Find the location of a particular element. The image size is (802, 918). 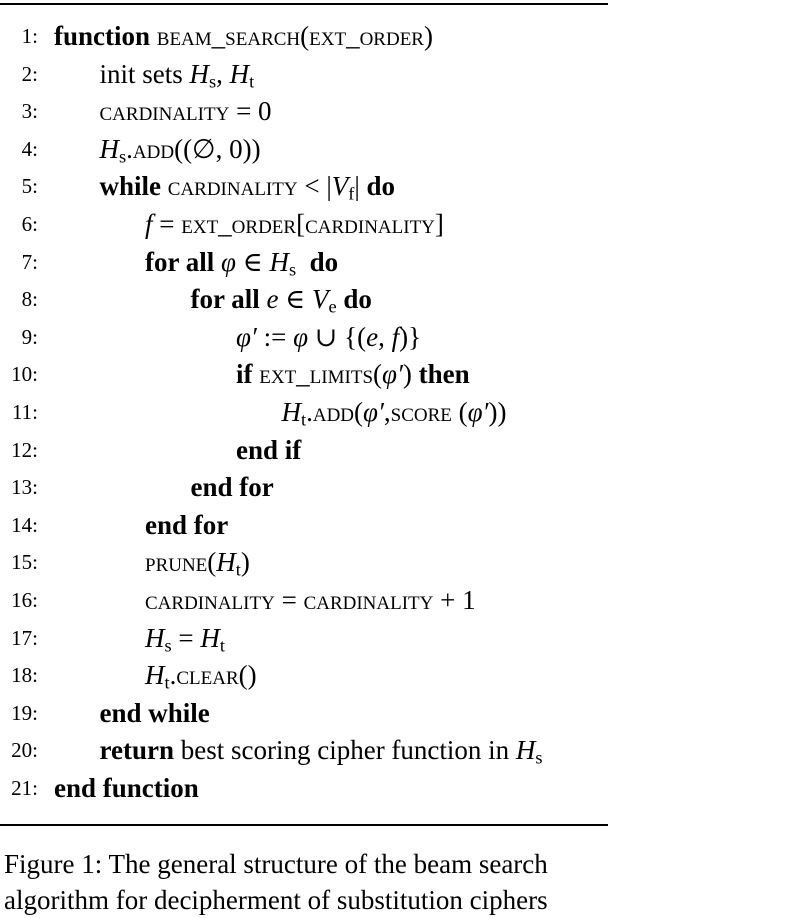

line-code: φ′ := φ ∪ {(e, f)} is located at coordinates (328, 337).